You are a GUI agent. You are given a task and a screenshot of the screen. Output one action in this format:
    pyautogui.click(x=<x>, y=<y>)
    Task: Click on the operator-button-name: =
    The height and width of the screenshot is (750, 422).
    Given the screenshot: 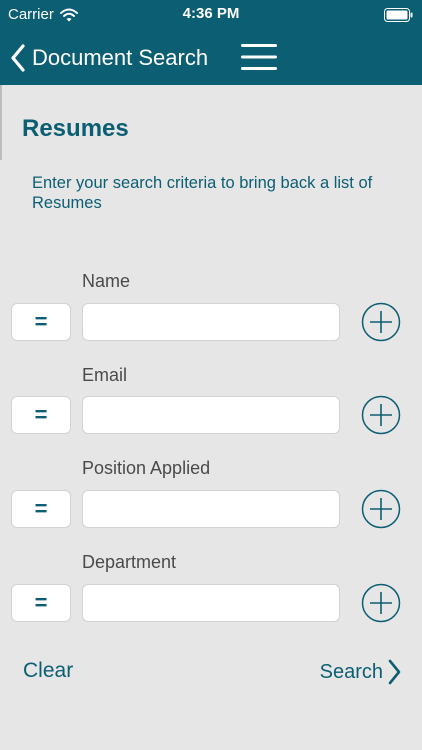 What is the action you would take?
    pyautogui.click(x=41, y=322)
    